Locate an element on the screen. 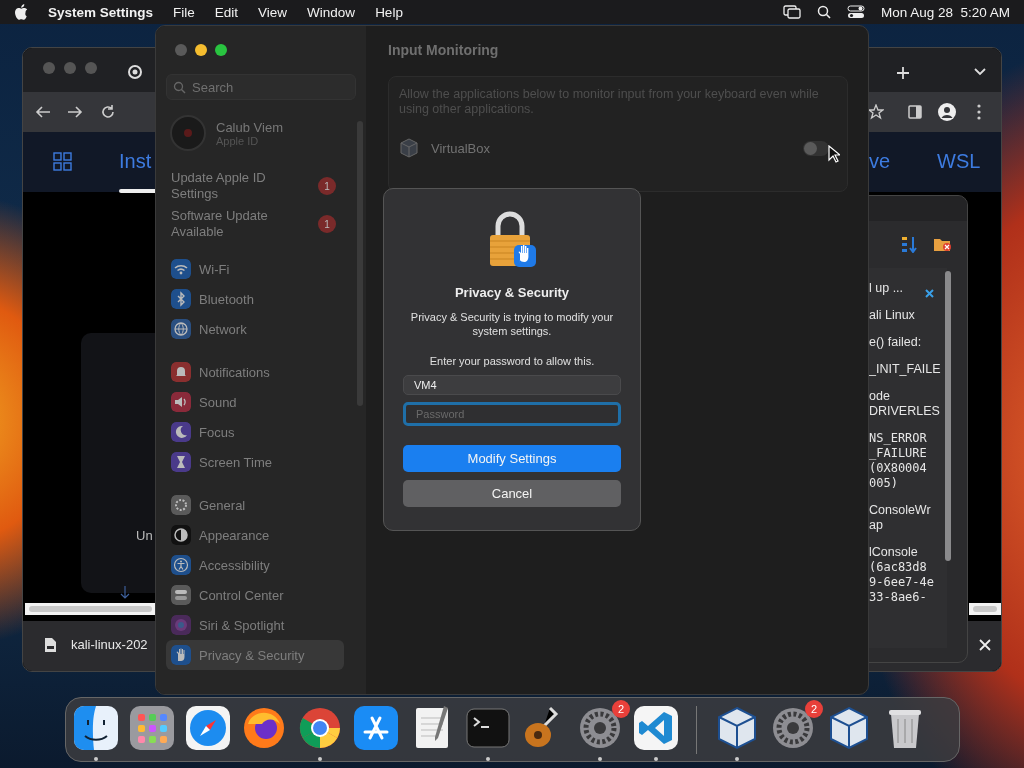  screen-mirroring-icon is located at coordinates (791, 12).